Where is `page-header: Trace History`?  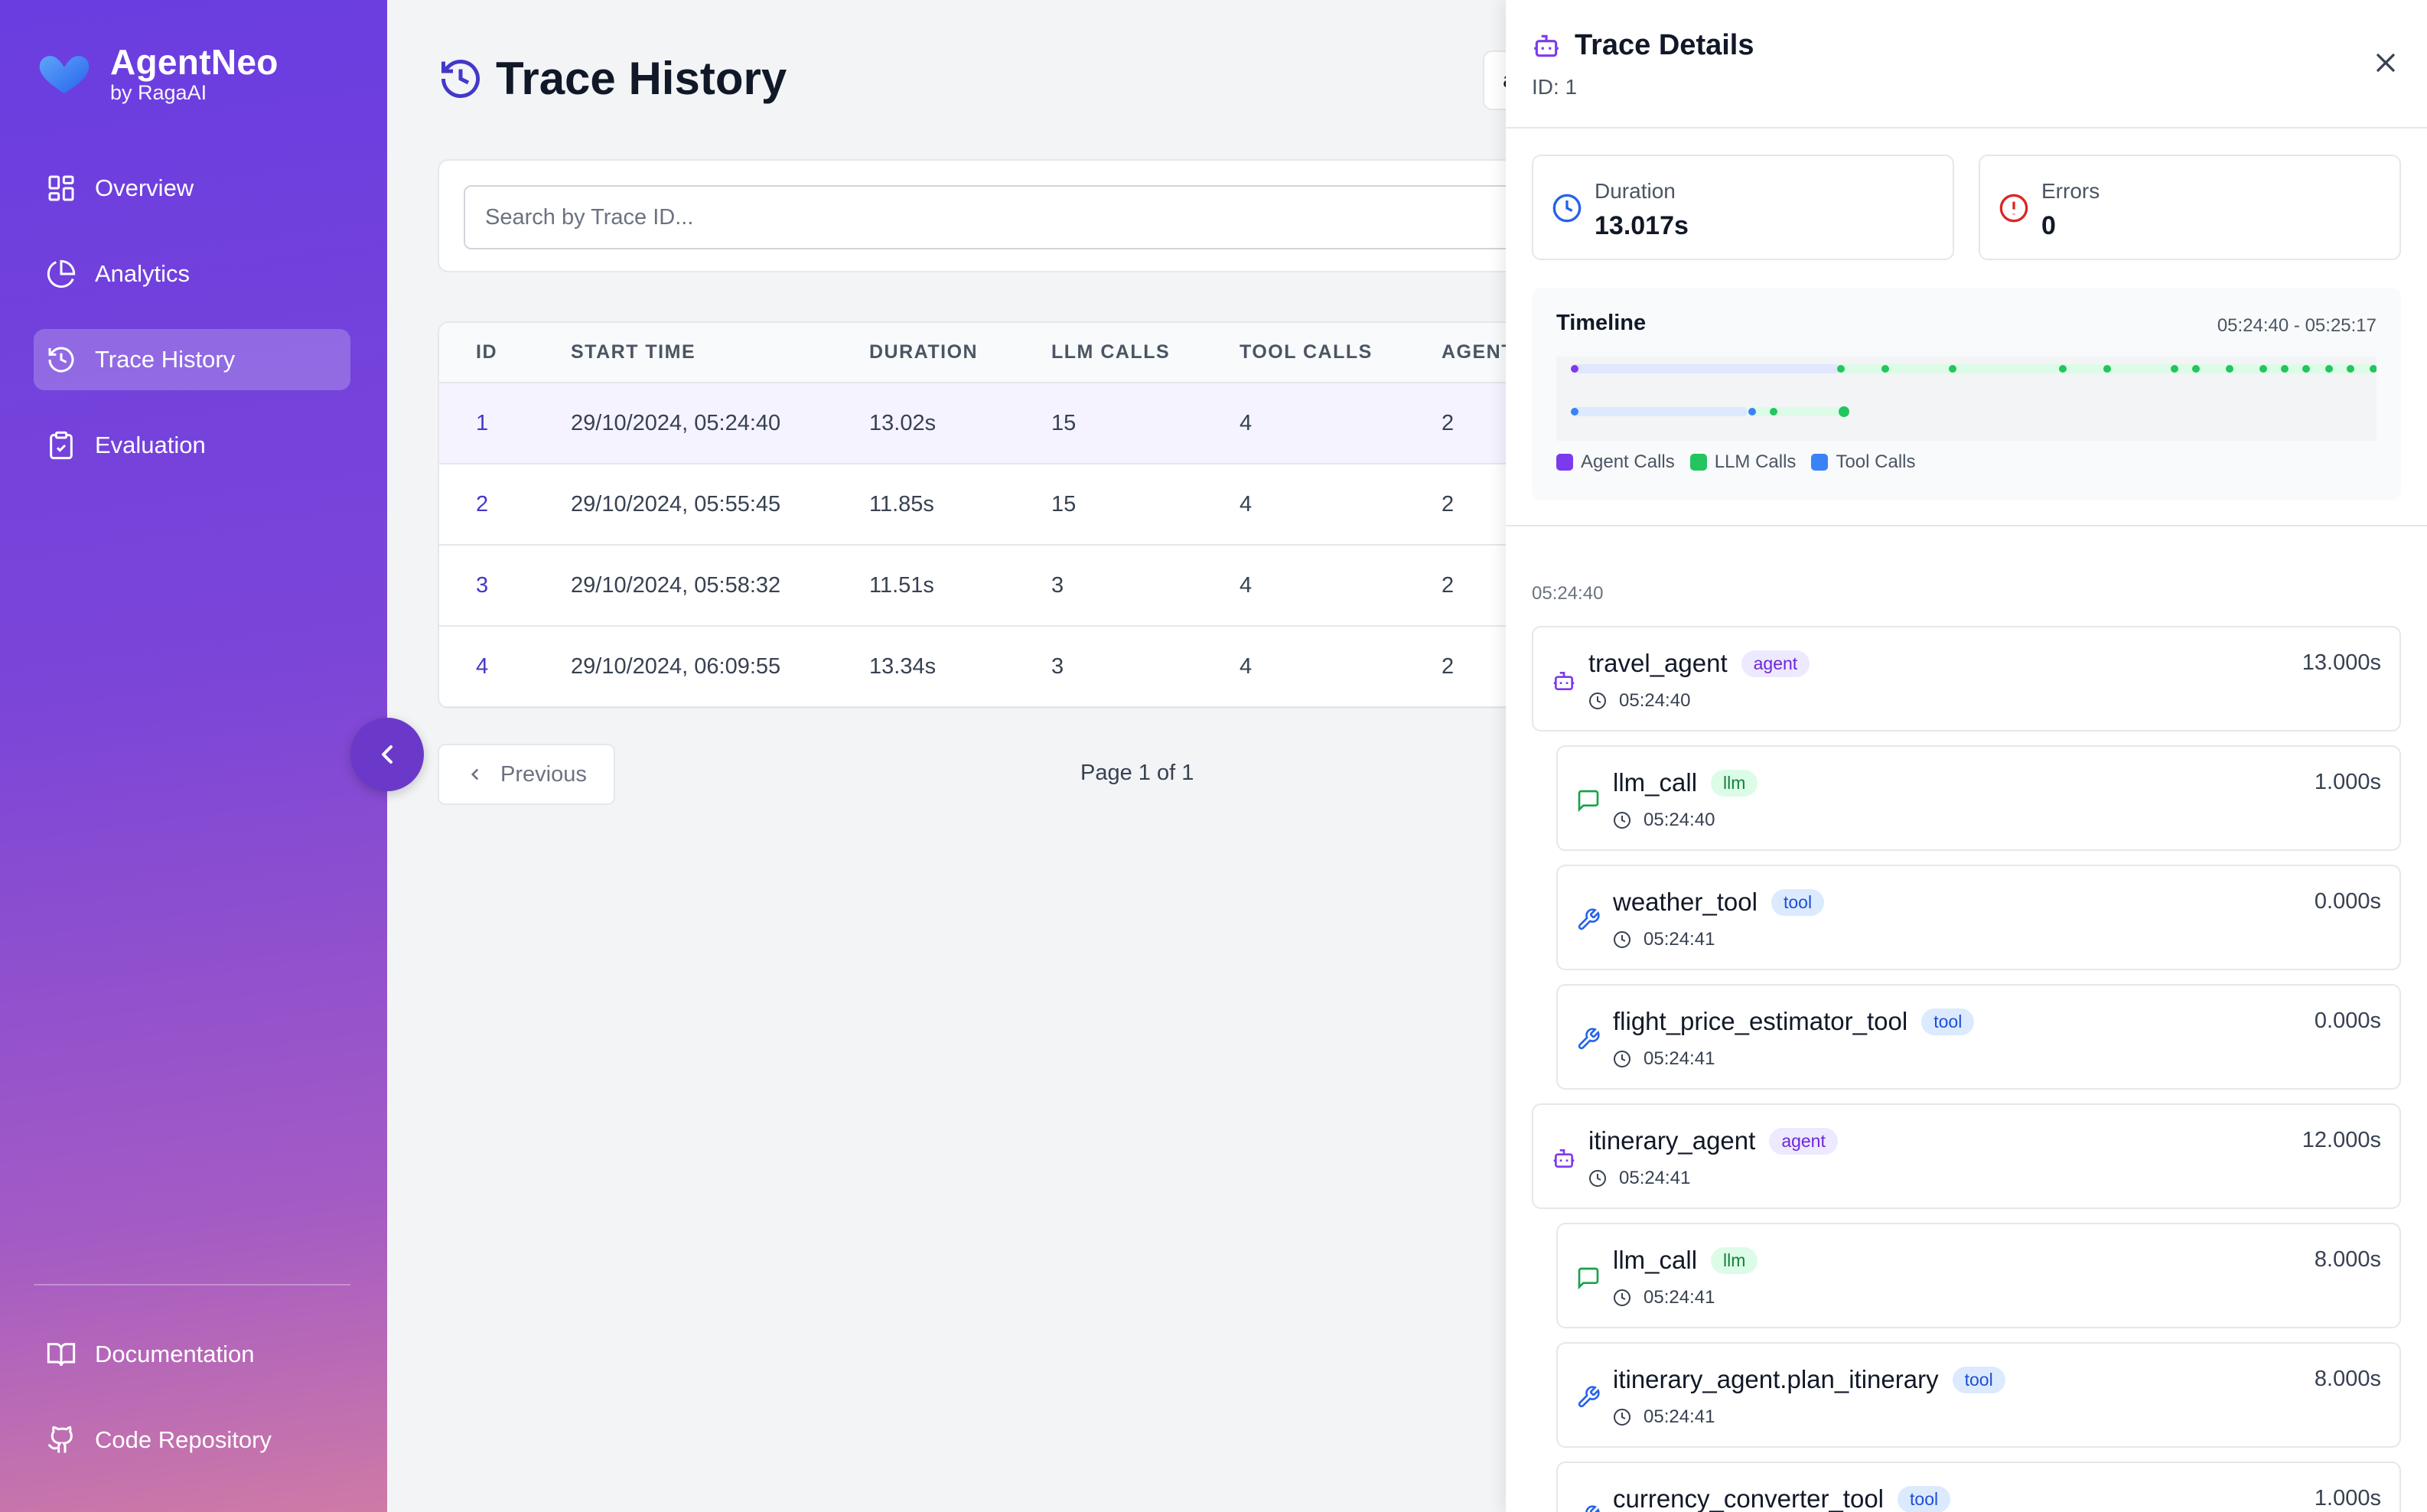
page-header: Trace History is located at coordinates (612, 79).